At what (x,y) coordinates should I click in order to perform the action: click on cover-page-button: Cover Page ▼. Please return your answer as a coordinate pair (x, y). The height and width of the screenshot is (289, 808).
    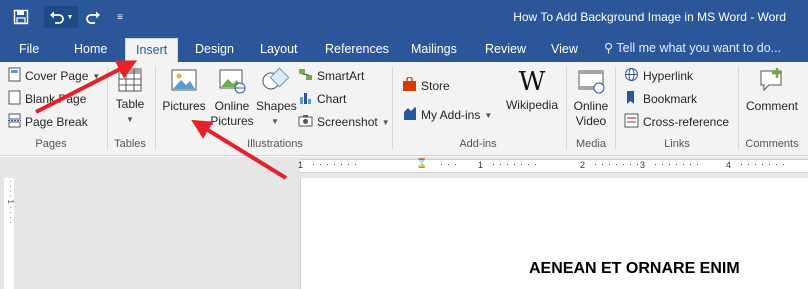
    Looking at the image, I should click on (54, 76).